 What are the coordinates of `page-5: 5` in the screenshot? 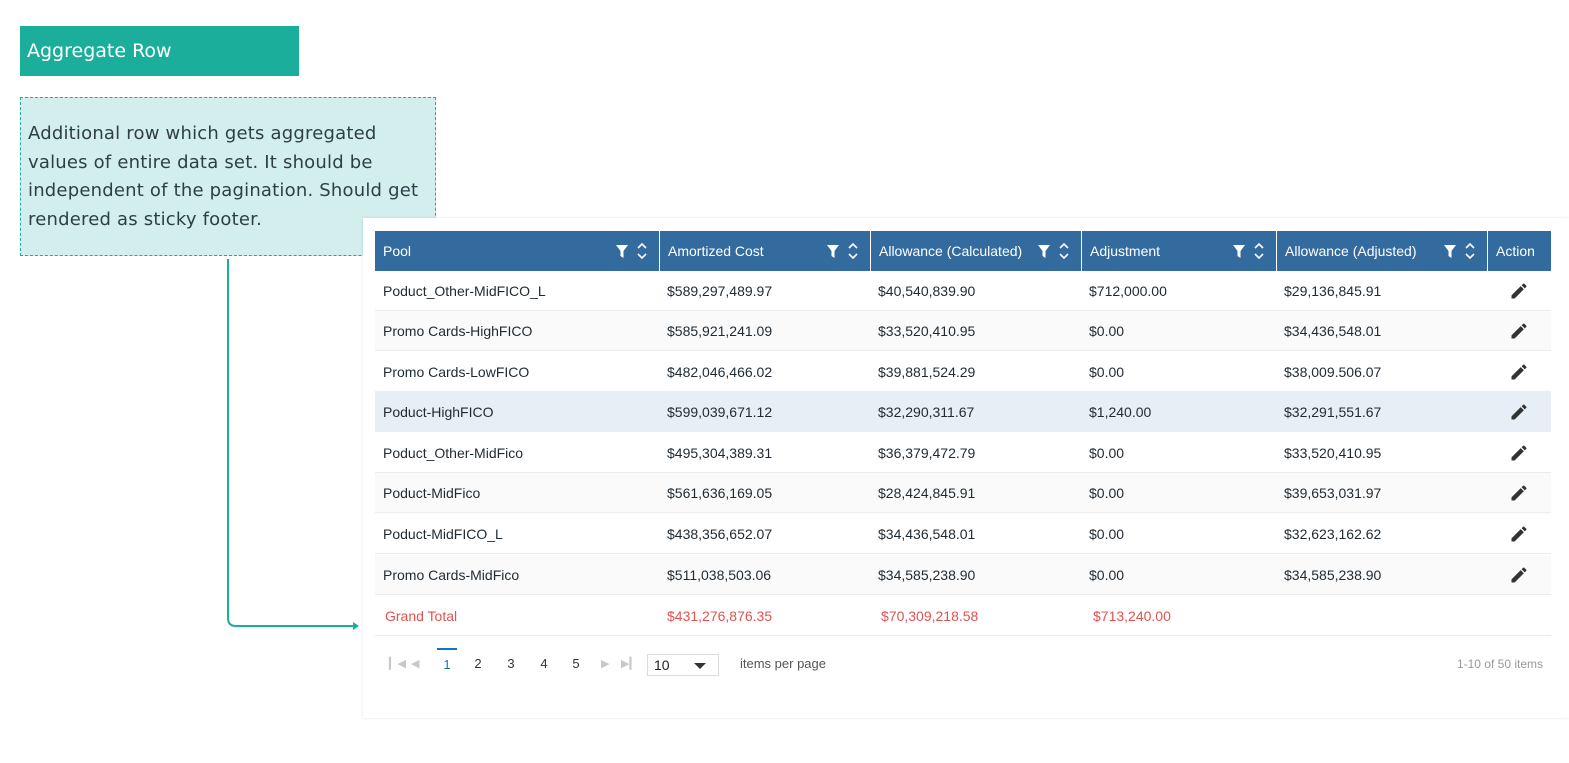 It's located at (576, 664).